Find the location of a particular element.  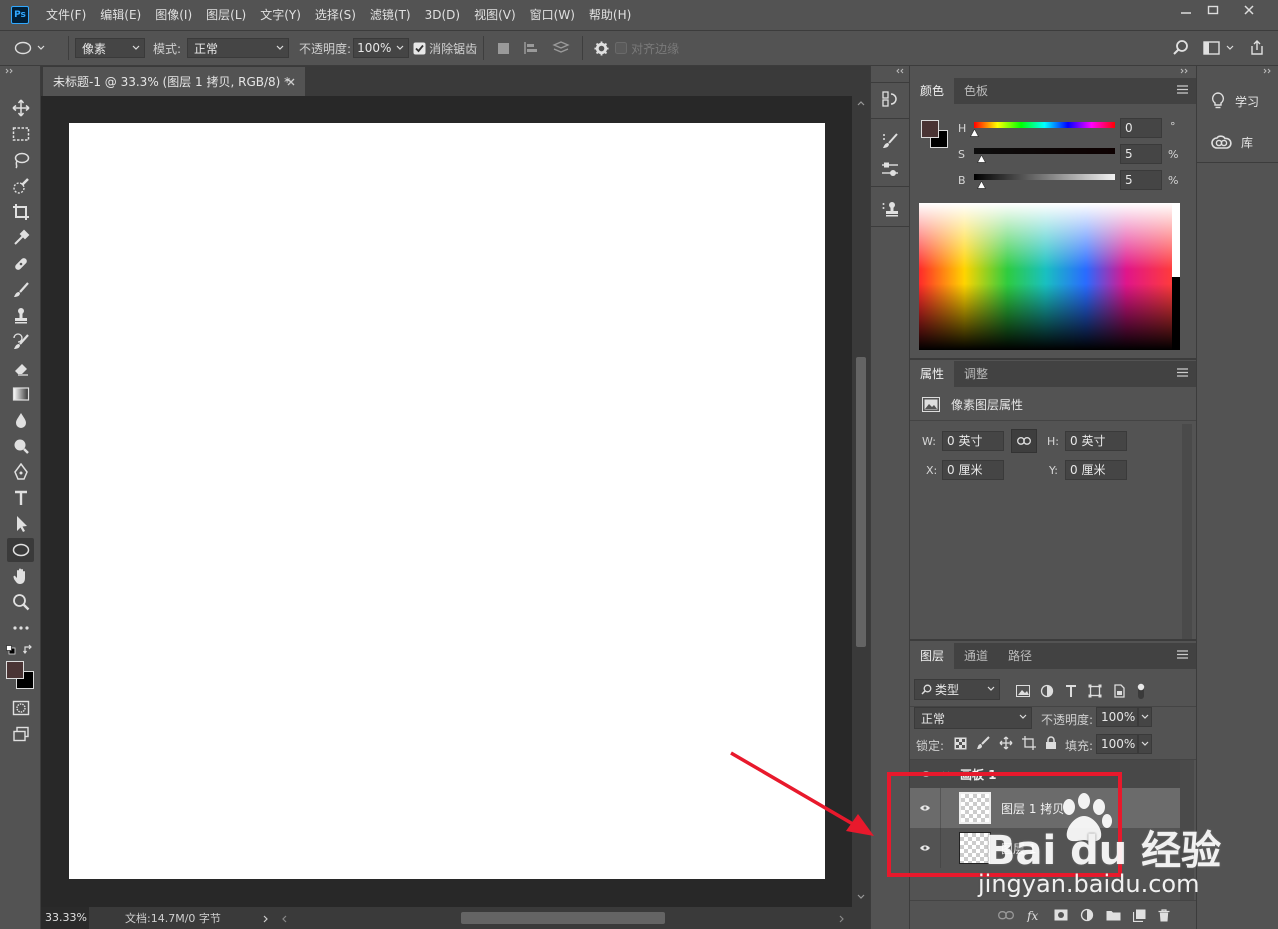

brightness-input: 5 is located at coordinates (1141, 180).